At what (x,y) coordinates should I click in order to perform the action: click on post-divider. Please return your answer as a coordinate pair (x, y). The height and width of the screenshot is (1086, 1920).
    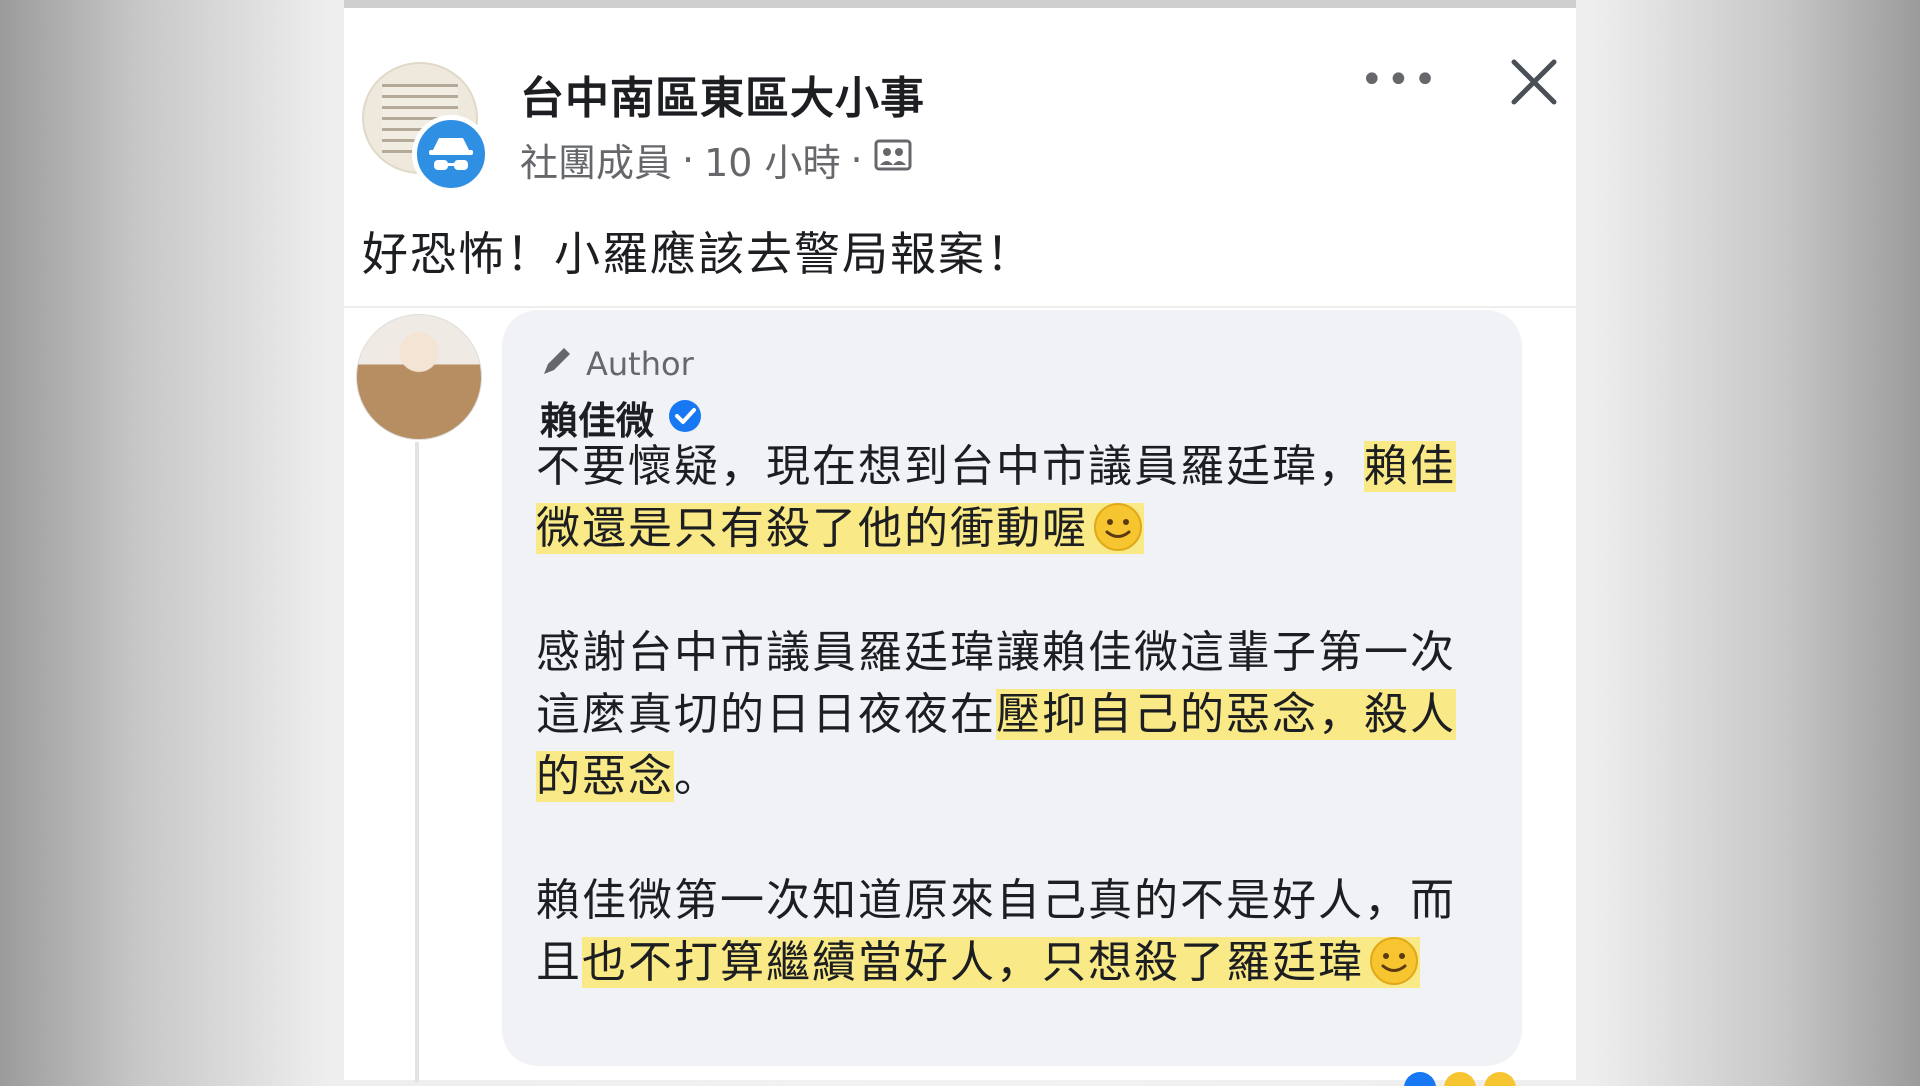
    Looking at the image, I should click on (960, 307).